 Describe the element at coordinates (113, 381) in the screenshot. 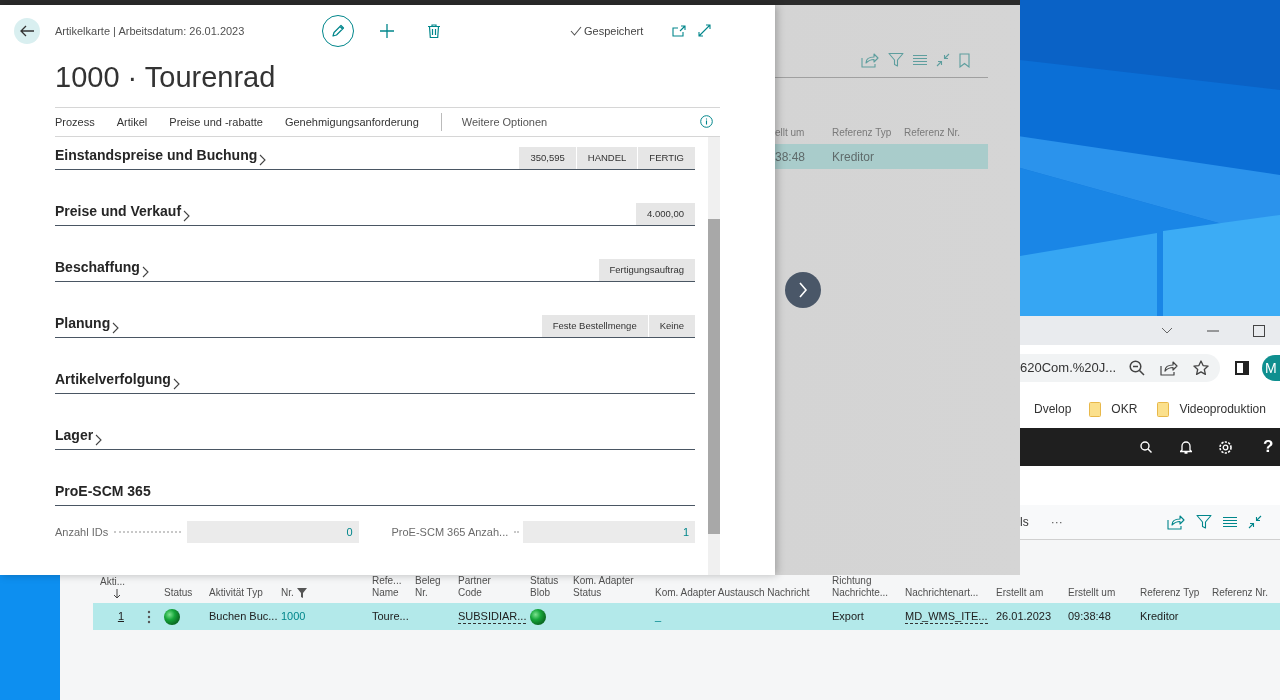

I see `section-header: Artikelverfolgung` at that location.